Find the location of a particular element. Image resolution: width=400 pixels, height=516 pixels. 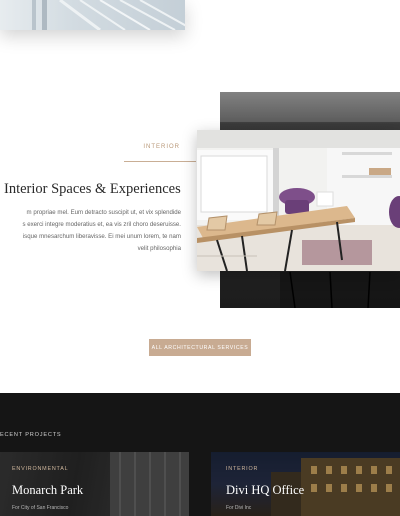

project-category: ENVIRONMENTAL is located at coordinates (40, 469).